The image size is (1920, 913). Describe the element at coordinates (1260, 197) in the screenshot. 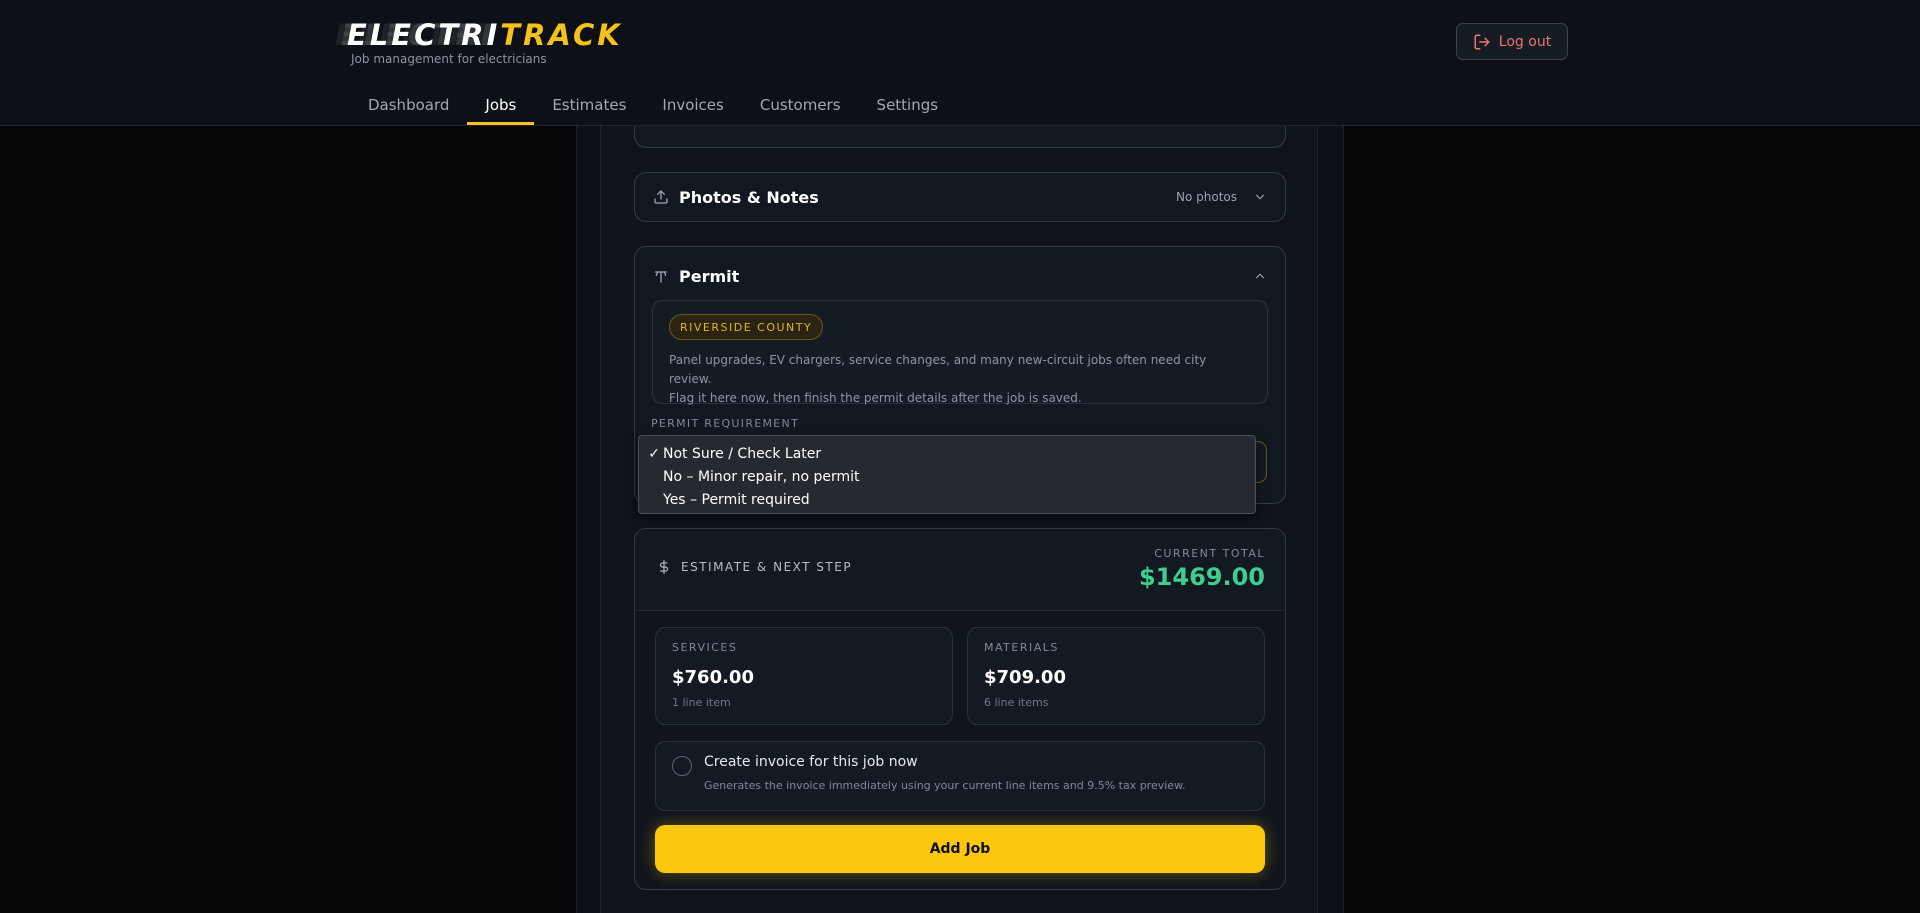

I see `chevron-down-icon` at that location.